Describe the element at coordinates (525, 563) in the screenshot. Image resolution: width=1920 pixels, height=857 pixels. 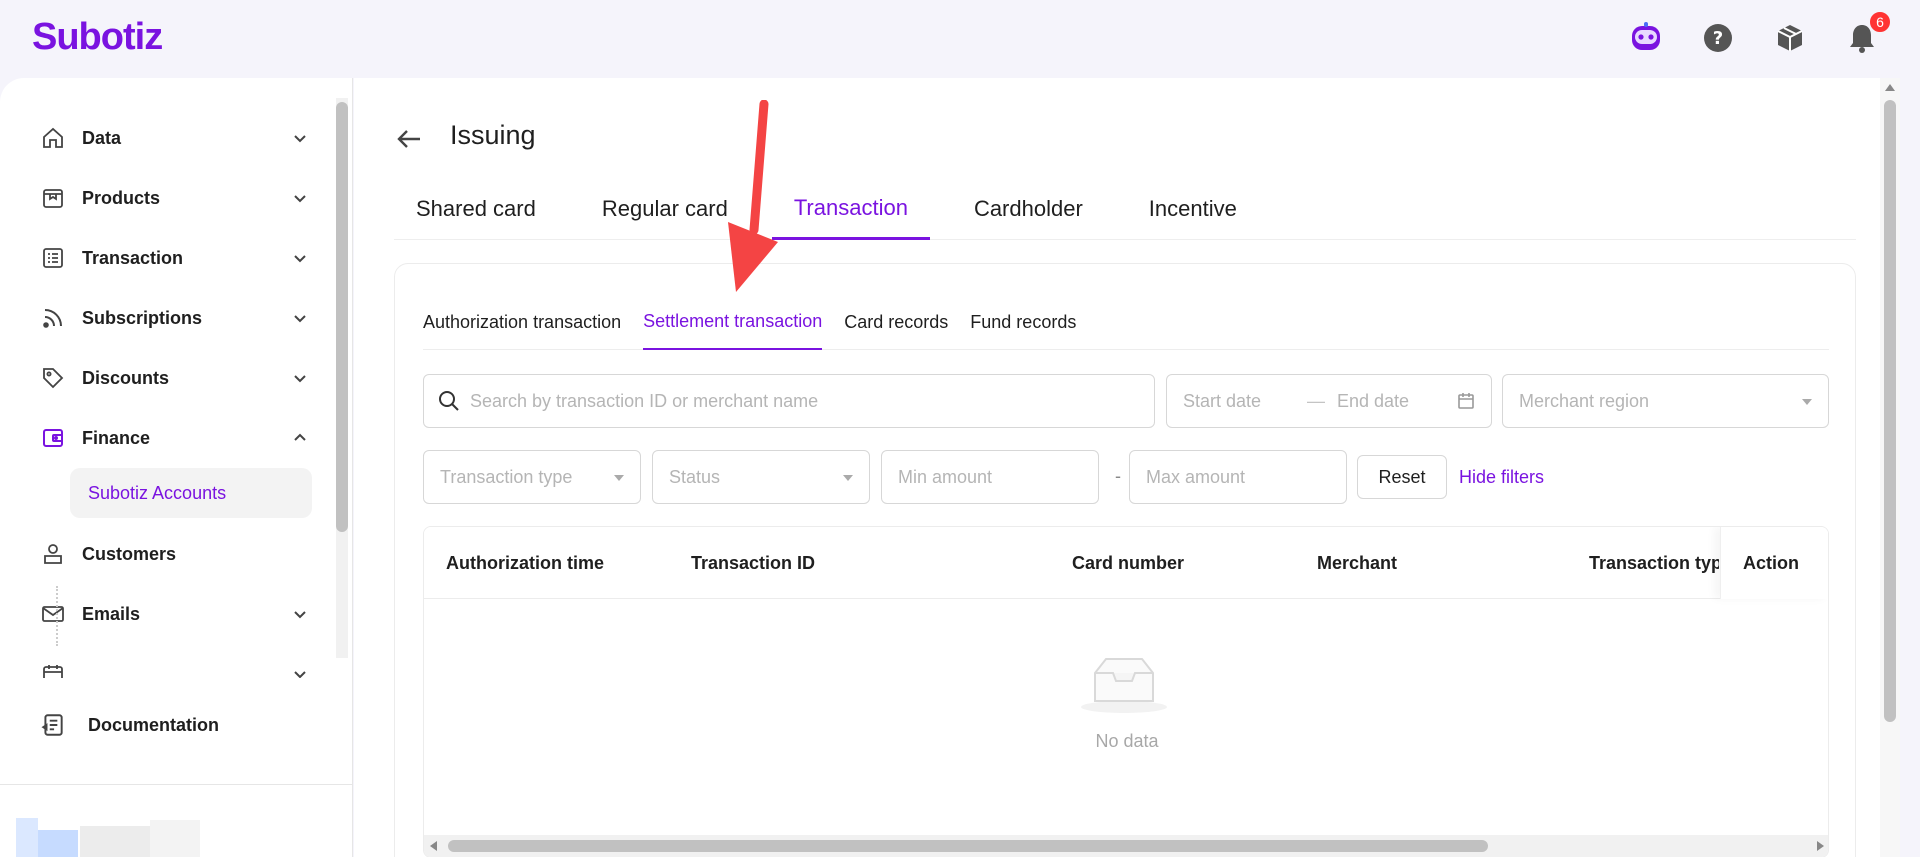
I see `column-header: Authorization time` at that location.